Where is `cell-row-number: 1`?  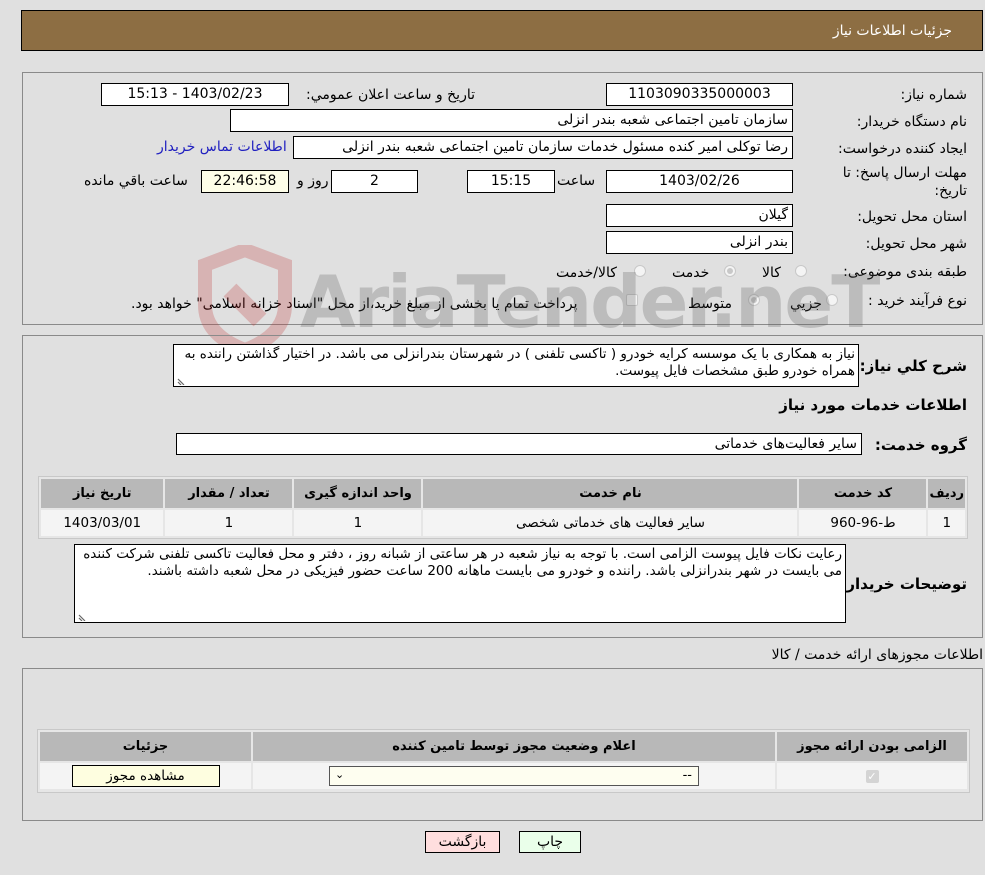
cell-row-number: 1 is located at coordinates (946, 523).